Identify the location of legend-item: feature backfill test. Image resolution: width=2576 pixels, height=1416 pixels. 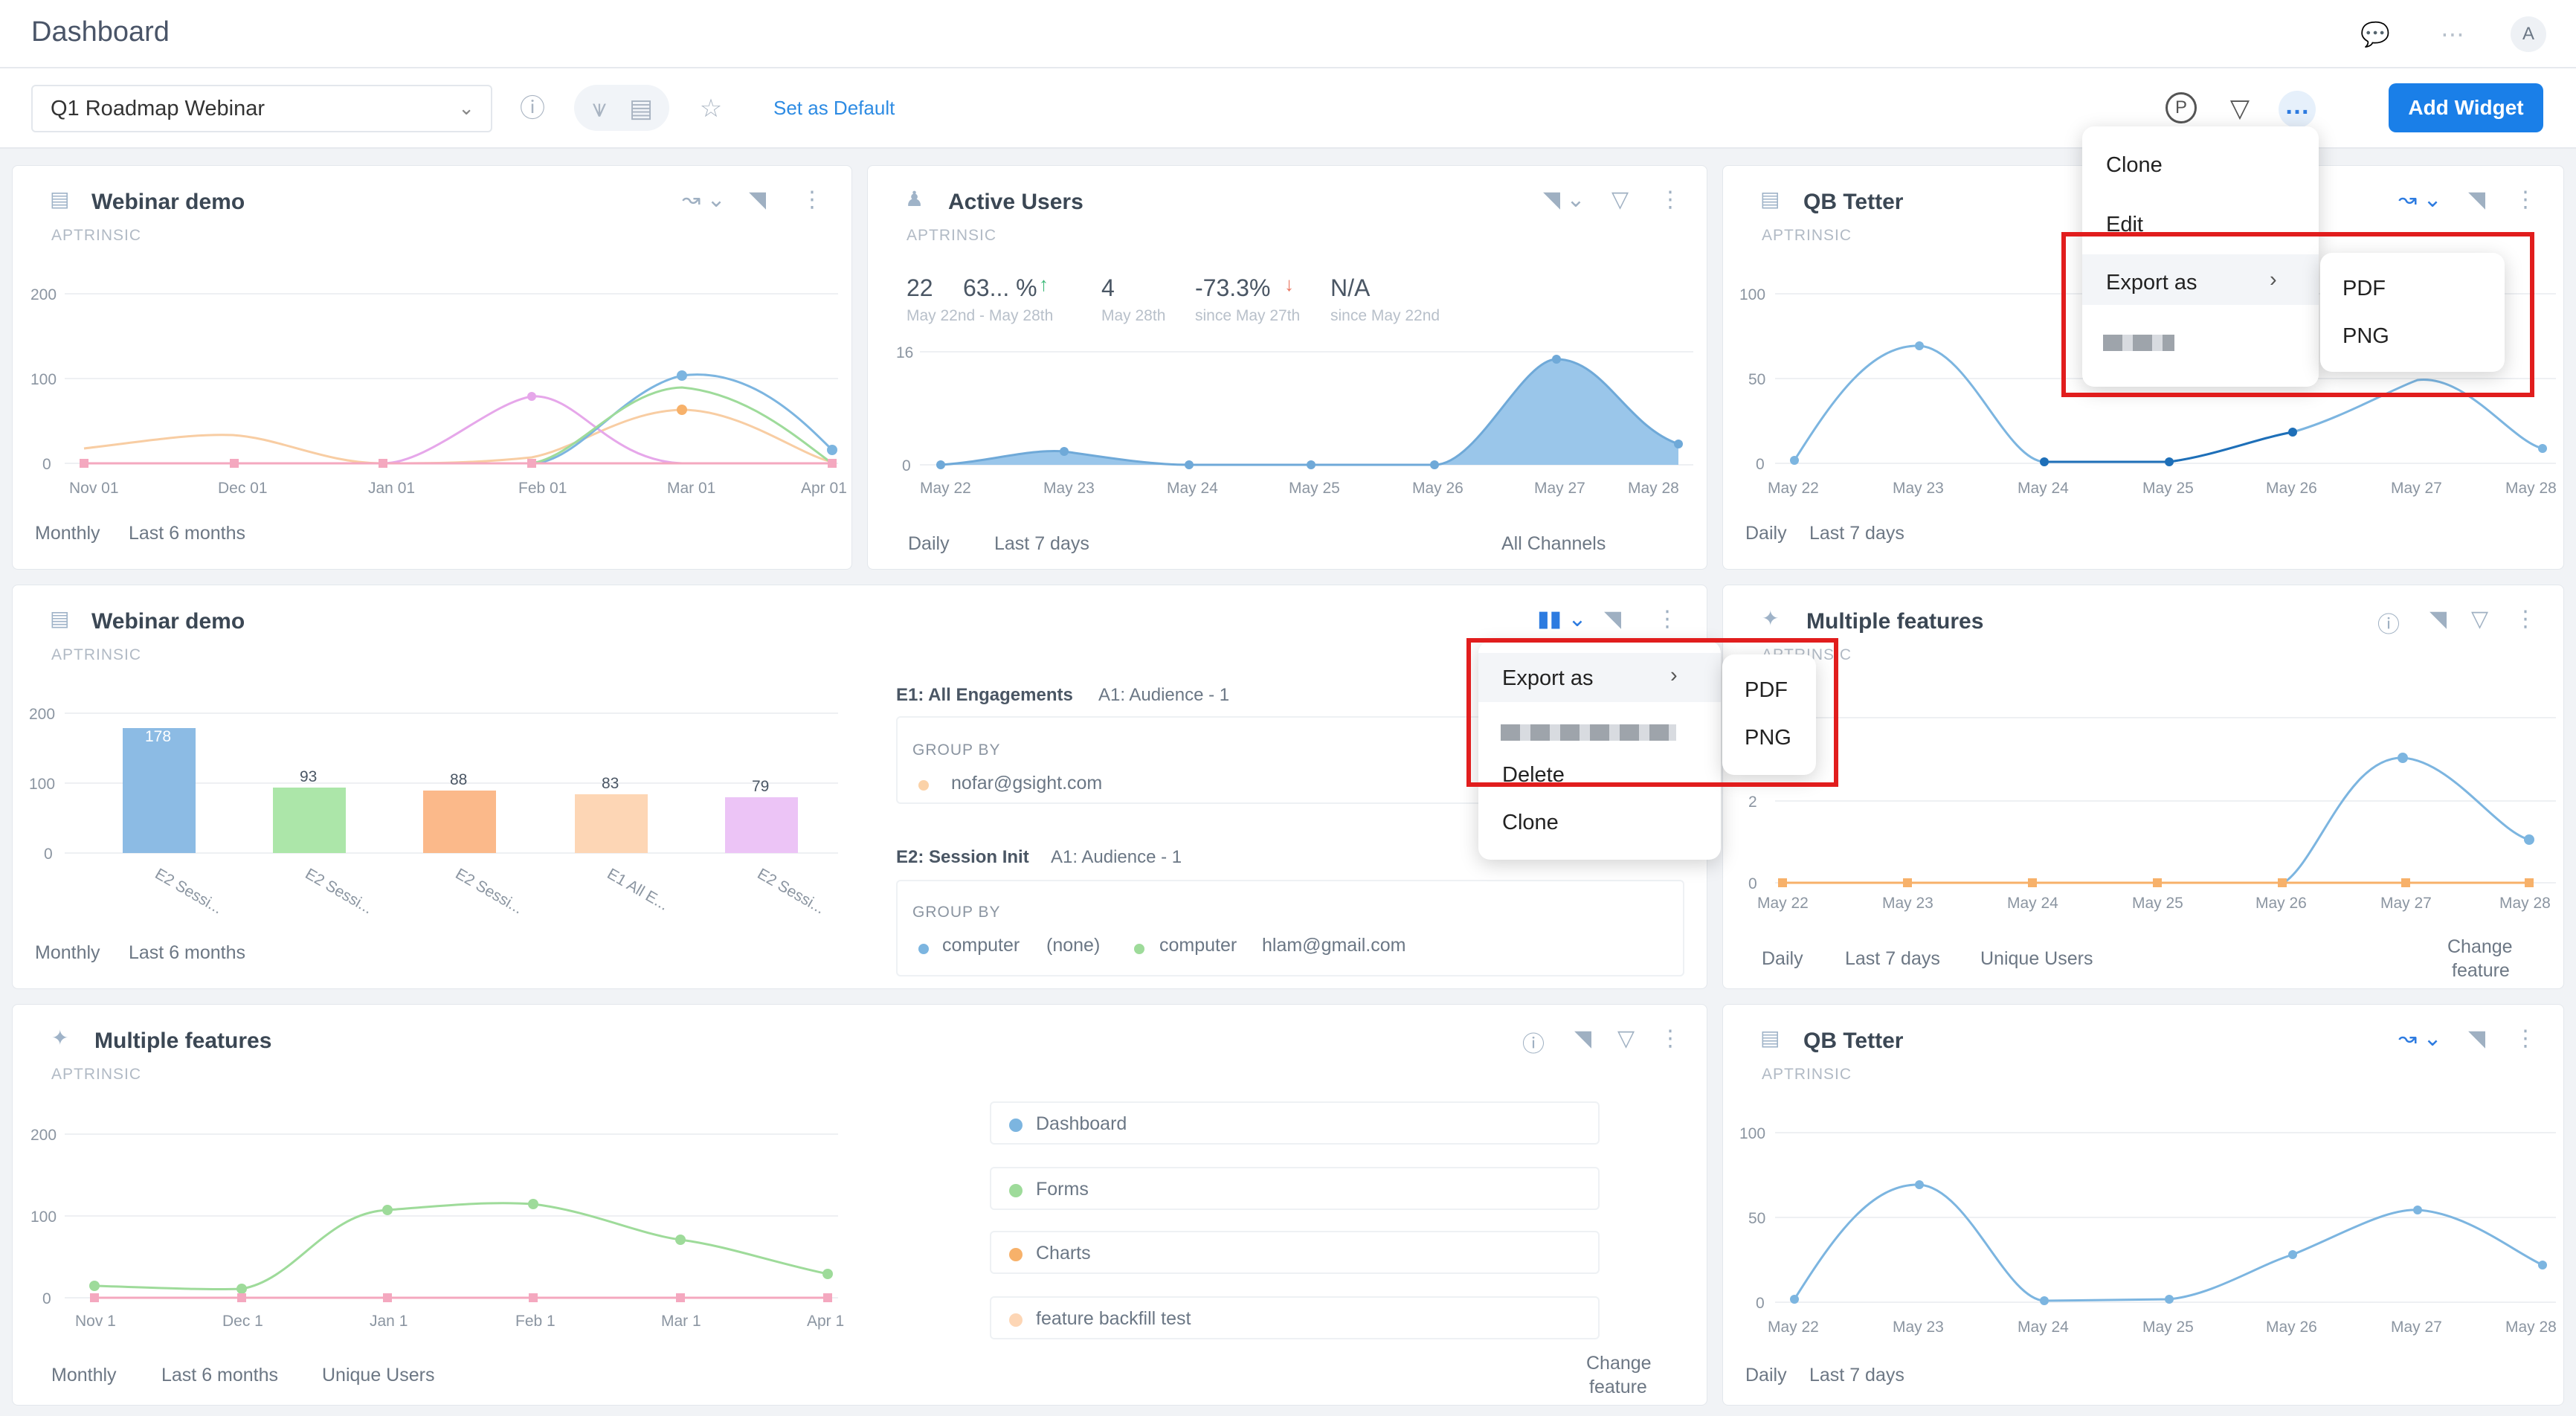
(1295, 1318).